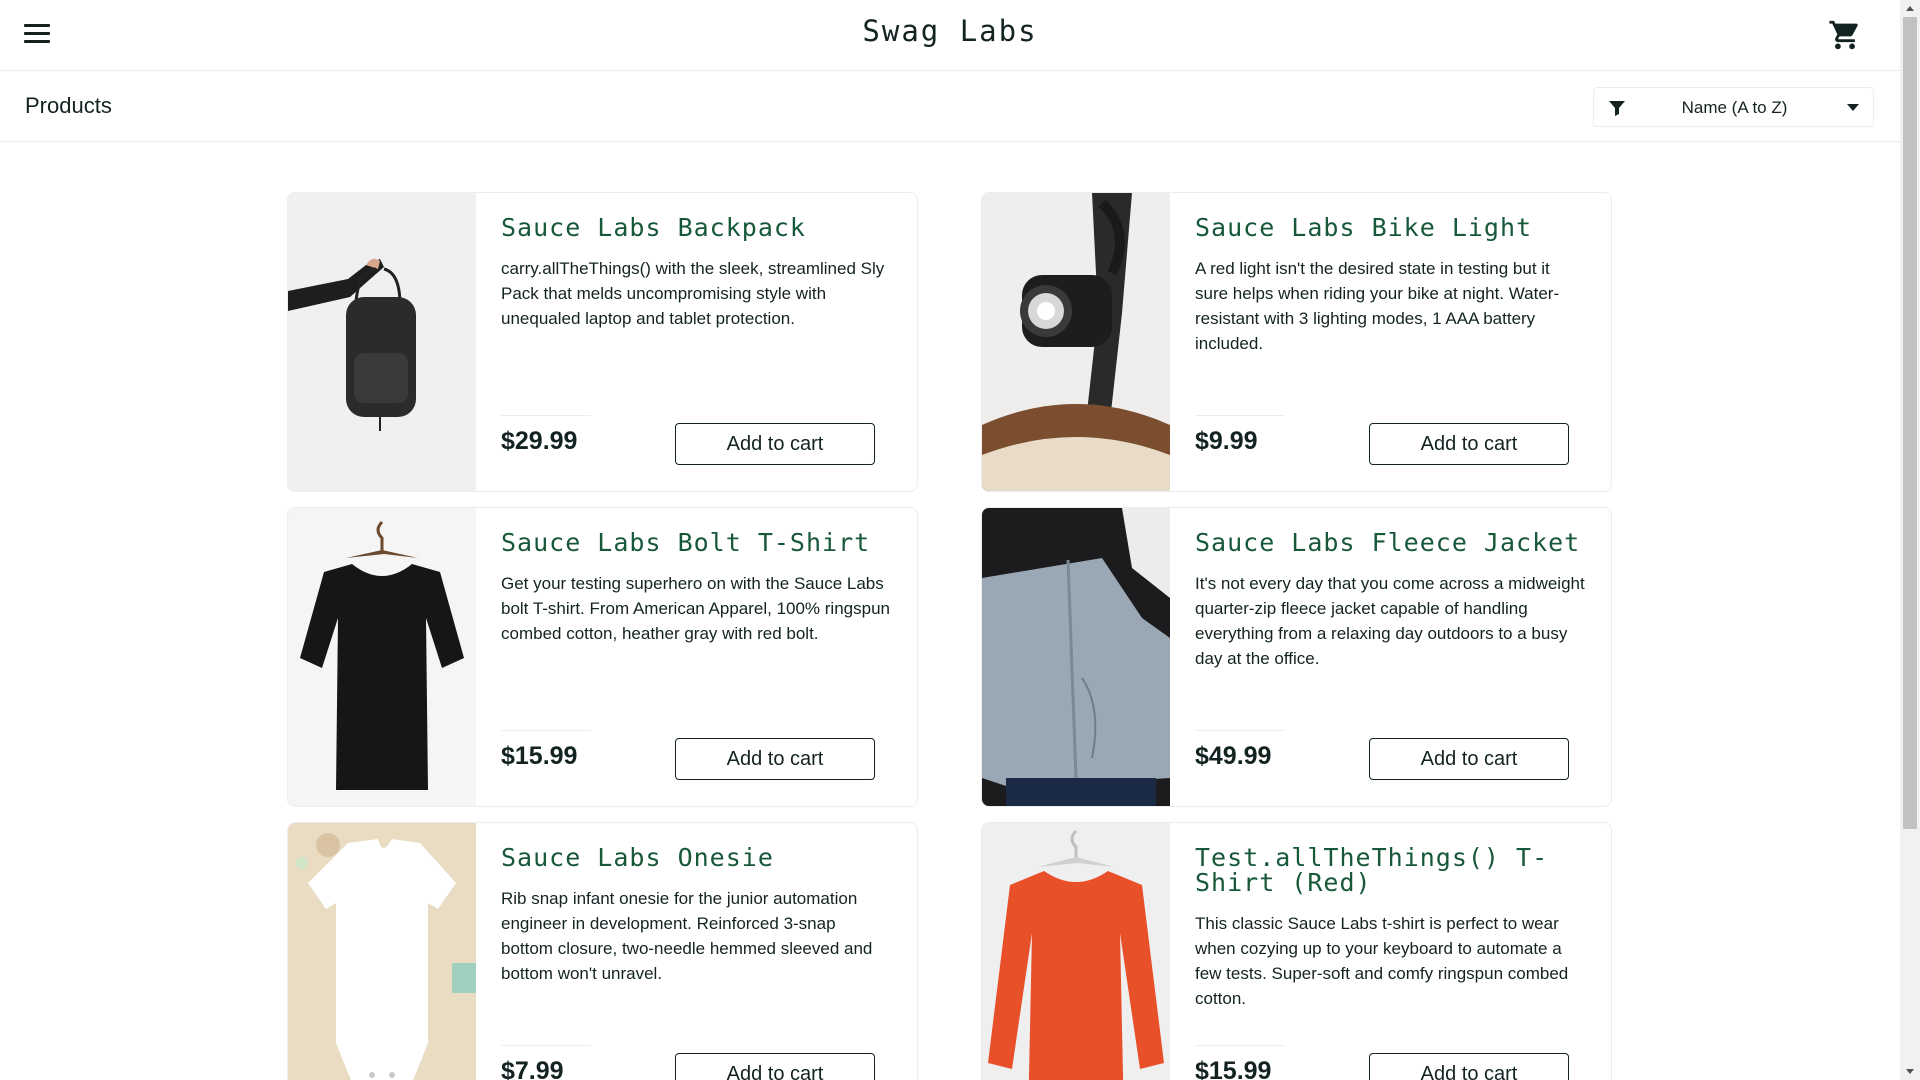 The width and height of the screenshot is (1920, 1080). What do you see at coordinates (1076, 951) in the screenshot?
I see `item-image-red-tshirt` at bounding box center [1076, 951].